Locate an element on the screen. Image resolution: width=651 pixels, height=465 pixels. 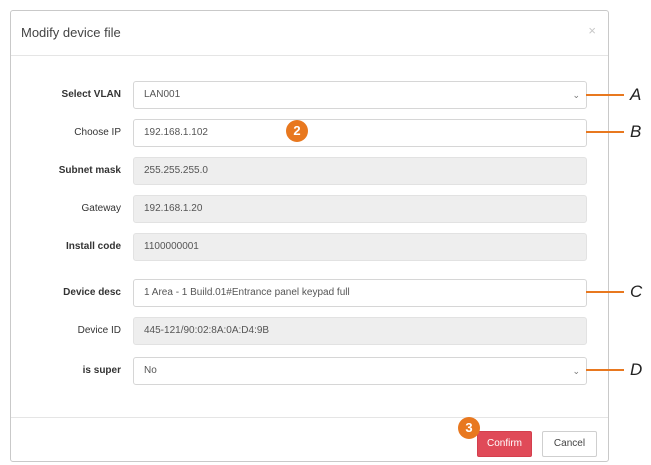
is-super-select: No ⌄ is located at coordinates (360, 371).